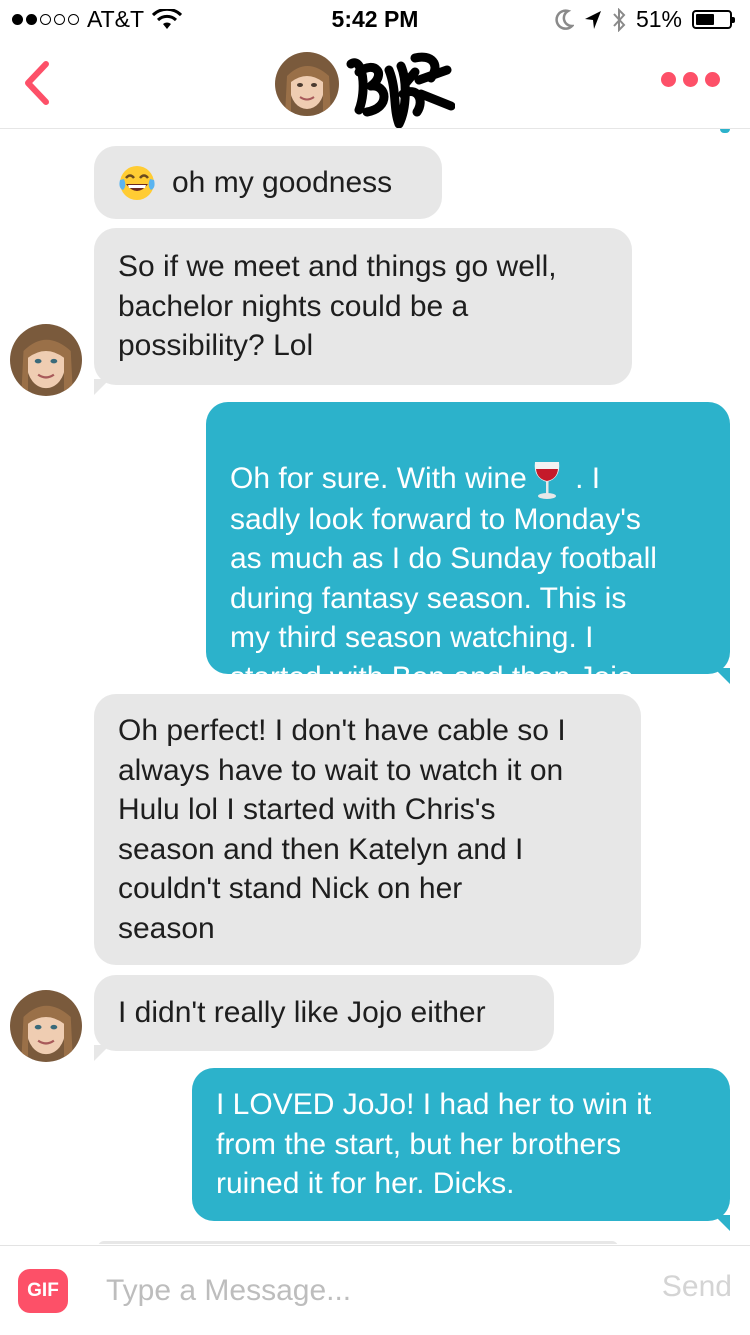  I want to click on message-text: Oh for sure. With wine, so click(378, 478).